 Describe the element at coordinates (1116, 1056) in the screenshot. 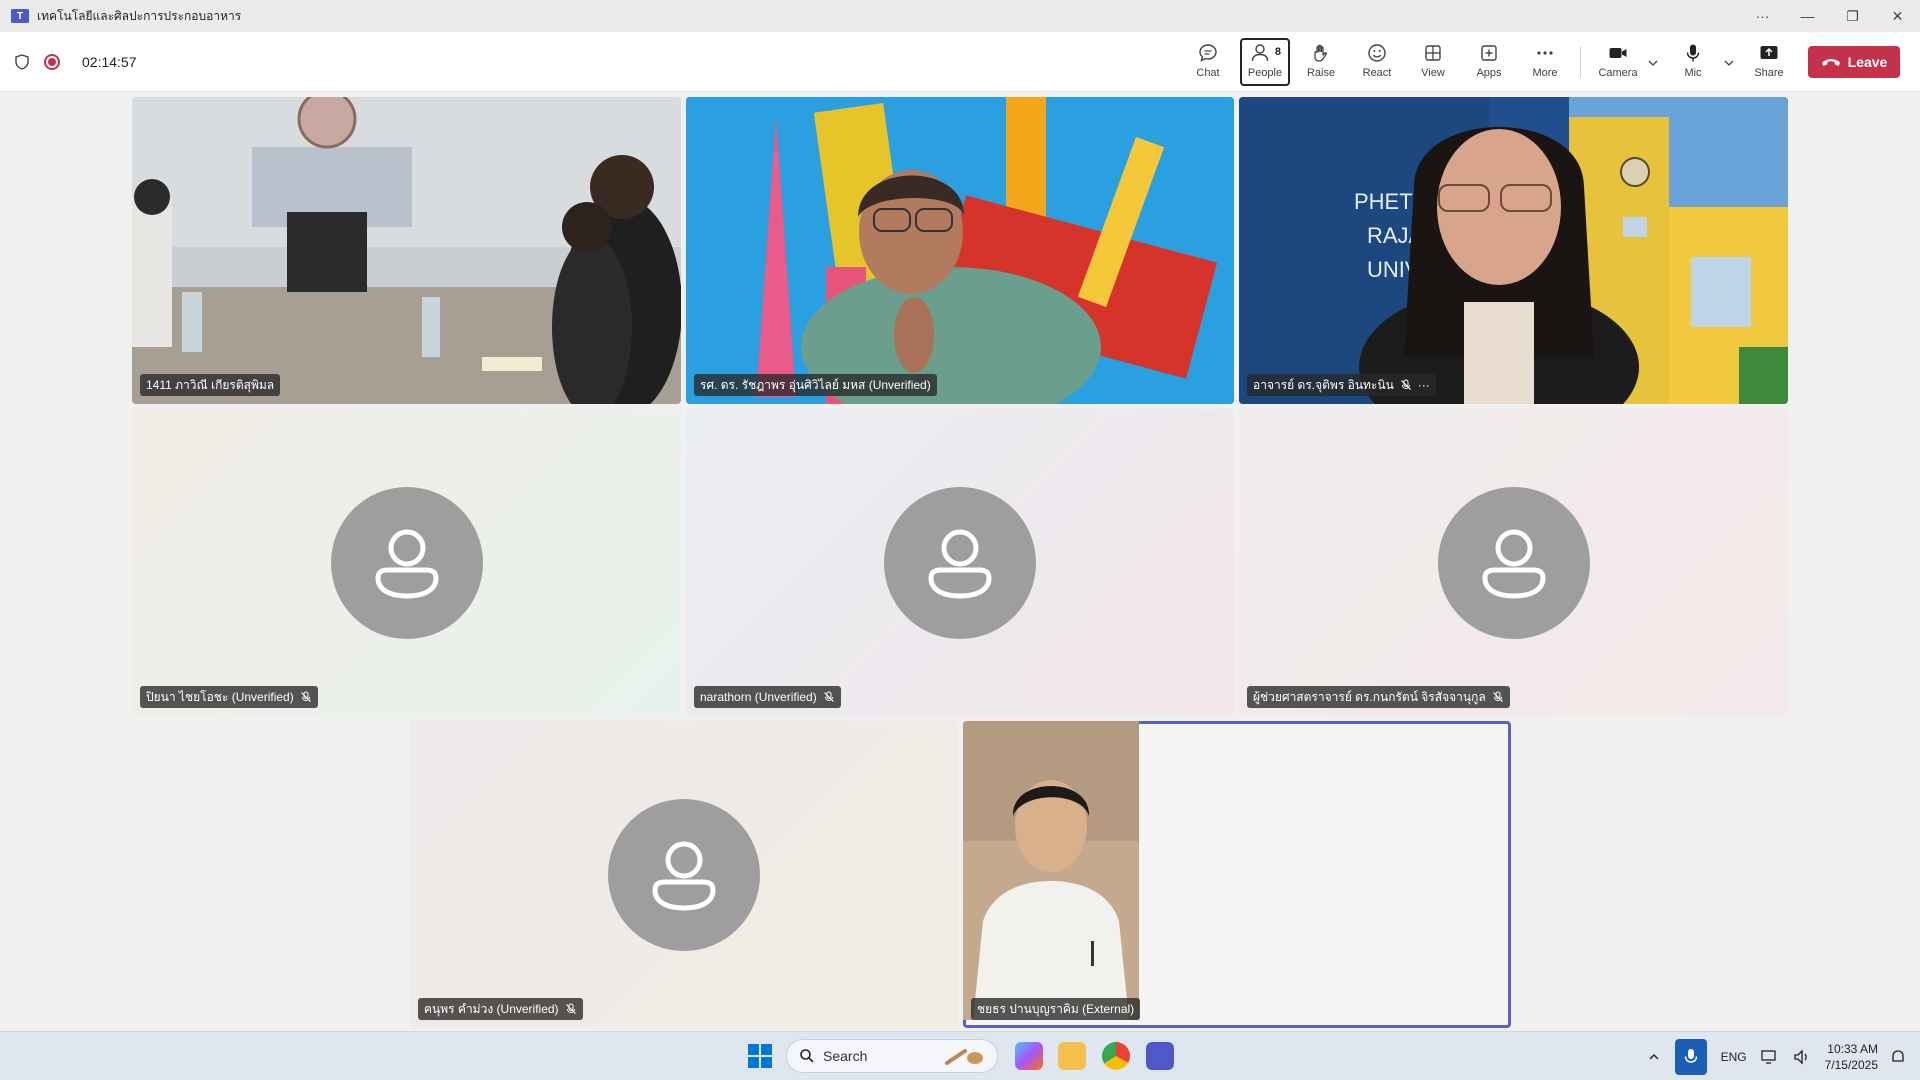

I see `chrome-app-icon` at that location.